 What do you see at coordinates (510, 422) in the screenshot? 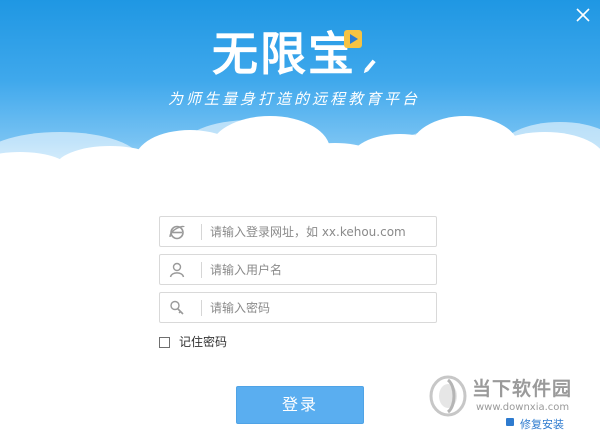
I see `repair-icon` at bounding box center [510, 422].